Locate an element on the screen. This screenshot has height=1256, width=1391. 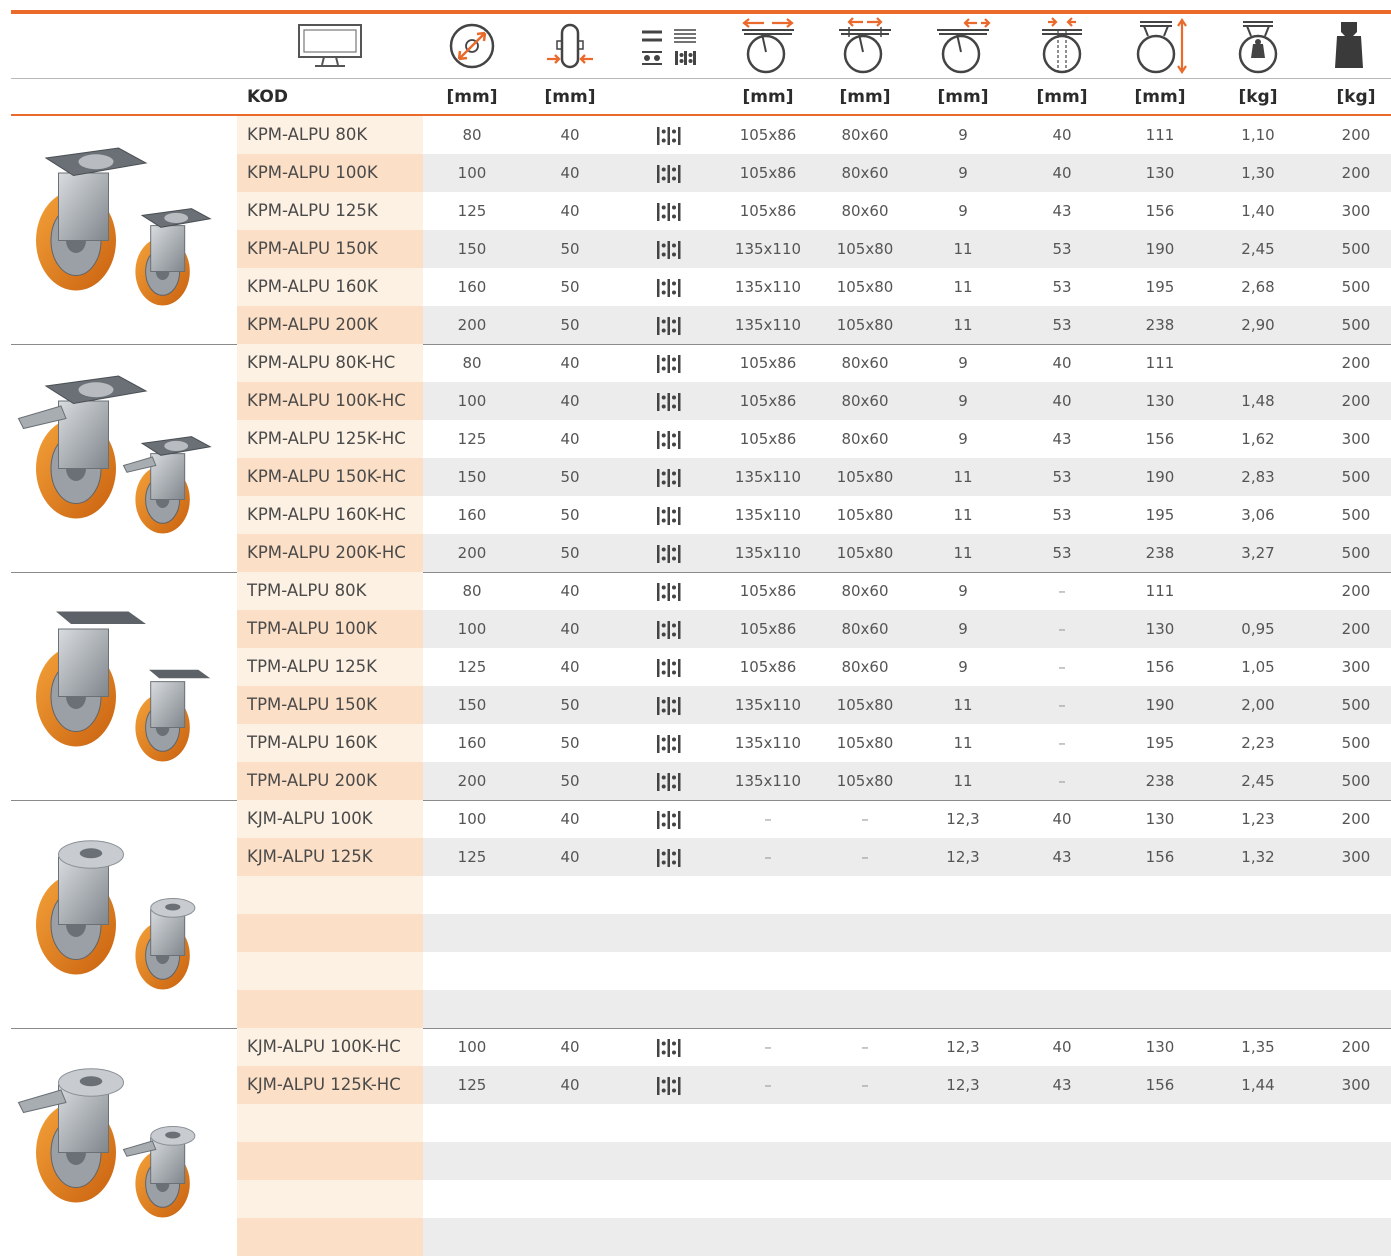
overall-height-icon is located at coordinates (1160, 46).